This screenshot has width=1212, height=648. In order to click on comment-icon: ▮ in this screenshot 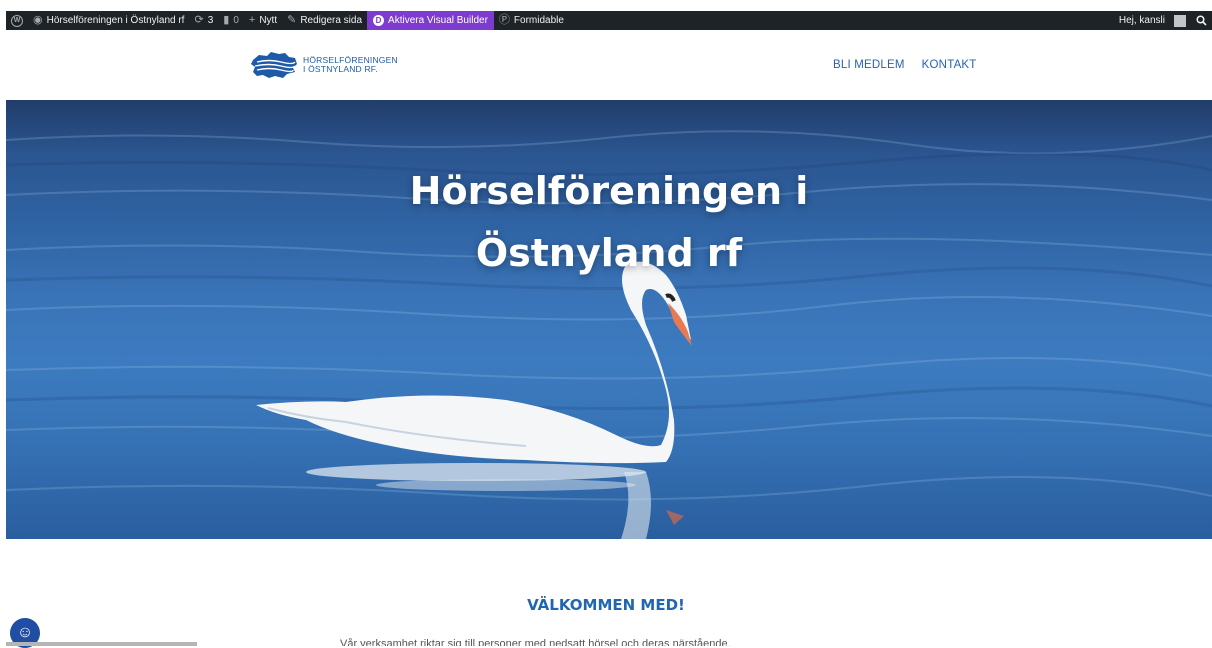, I will do `click(226, 20)`.